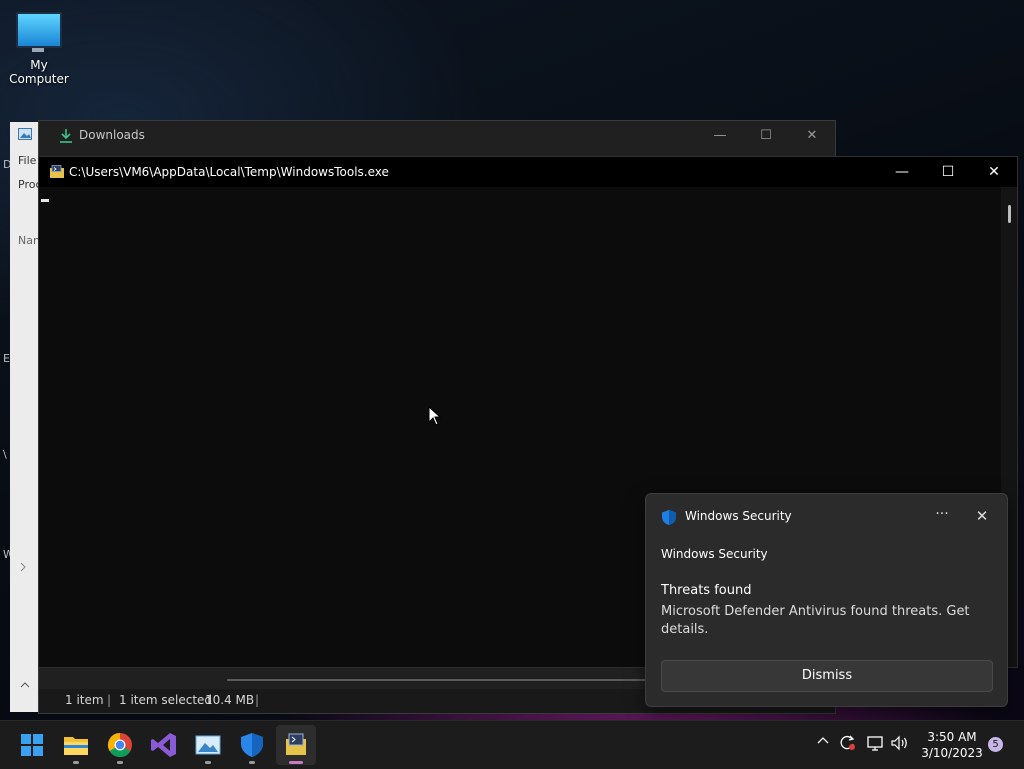  I want to click on close-notification-button: ✕, so click(982, 516).